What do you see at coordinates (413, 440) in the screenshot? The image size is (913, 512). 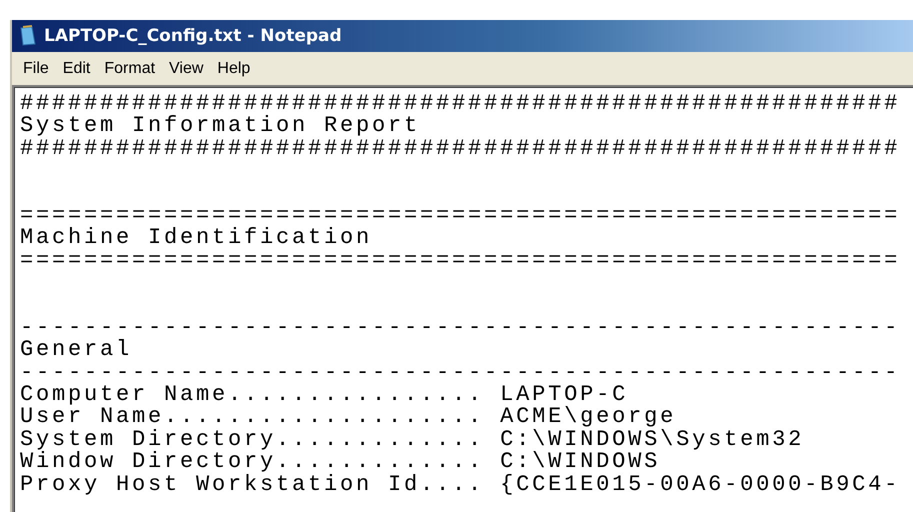 I see `text-line: System Directory............. C:\WINDOWS\System32` at bounding box center [413, 440].